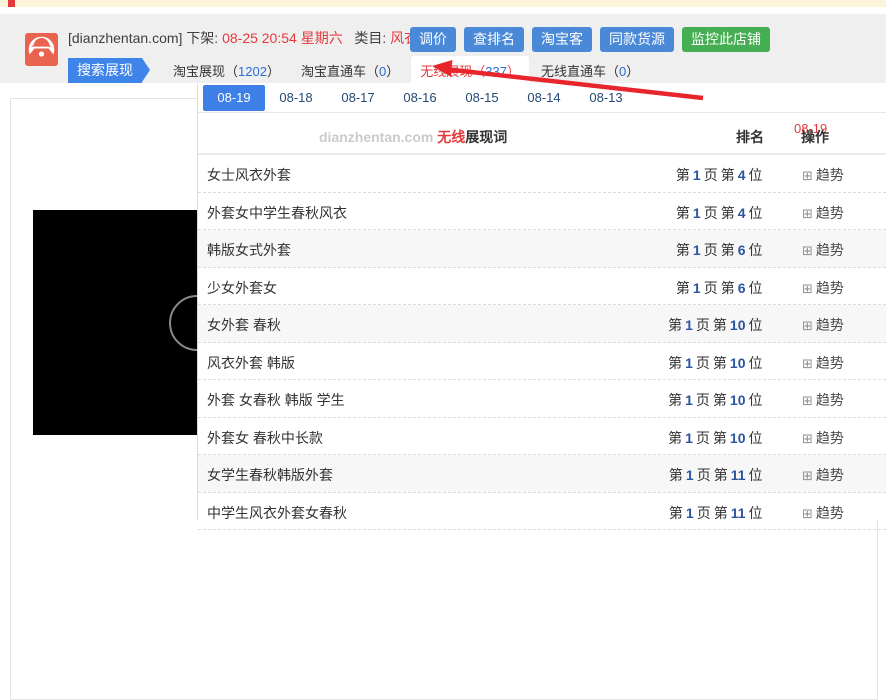  Describe the element at coordinates (433, 39) in the screenshot. I see `adjust-price-button: 调价` at that location.